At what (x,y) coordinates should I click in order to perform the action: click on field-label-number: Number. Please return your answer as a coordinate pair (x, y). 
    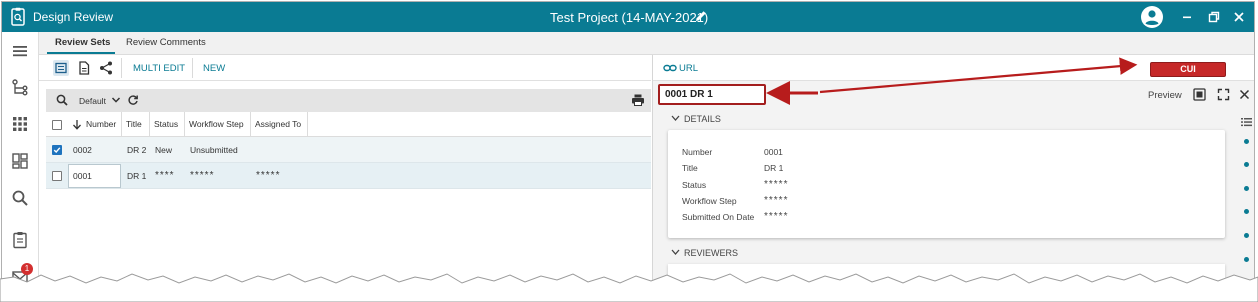
    Looking at the image, I should click on (697, 152).